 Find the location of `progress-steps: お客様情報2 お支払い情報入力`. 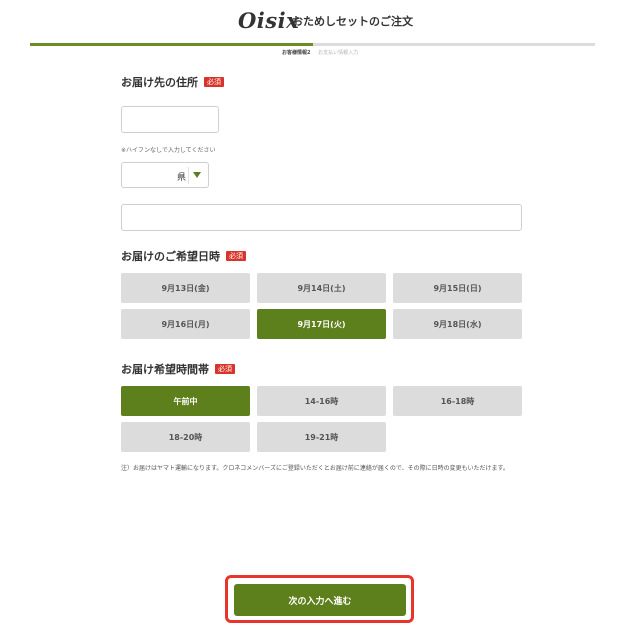

progress-steps: お客様情報2 お支払い情報入力 is located at coordinates (323, 52).